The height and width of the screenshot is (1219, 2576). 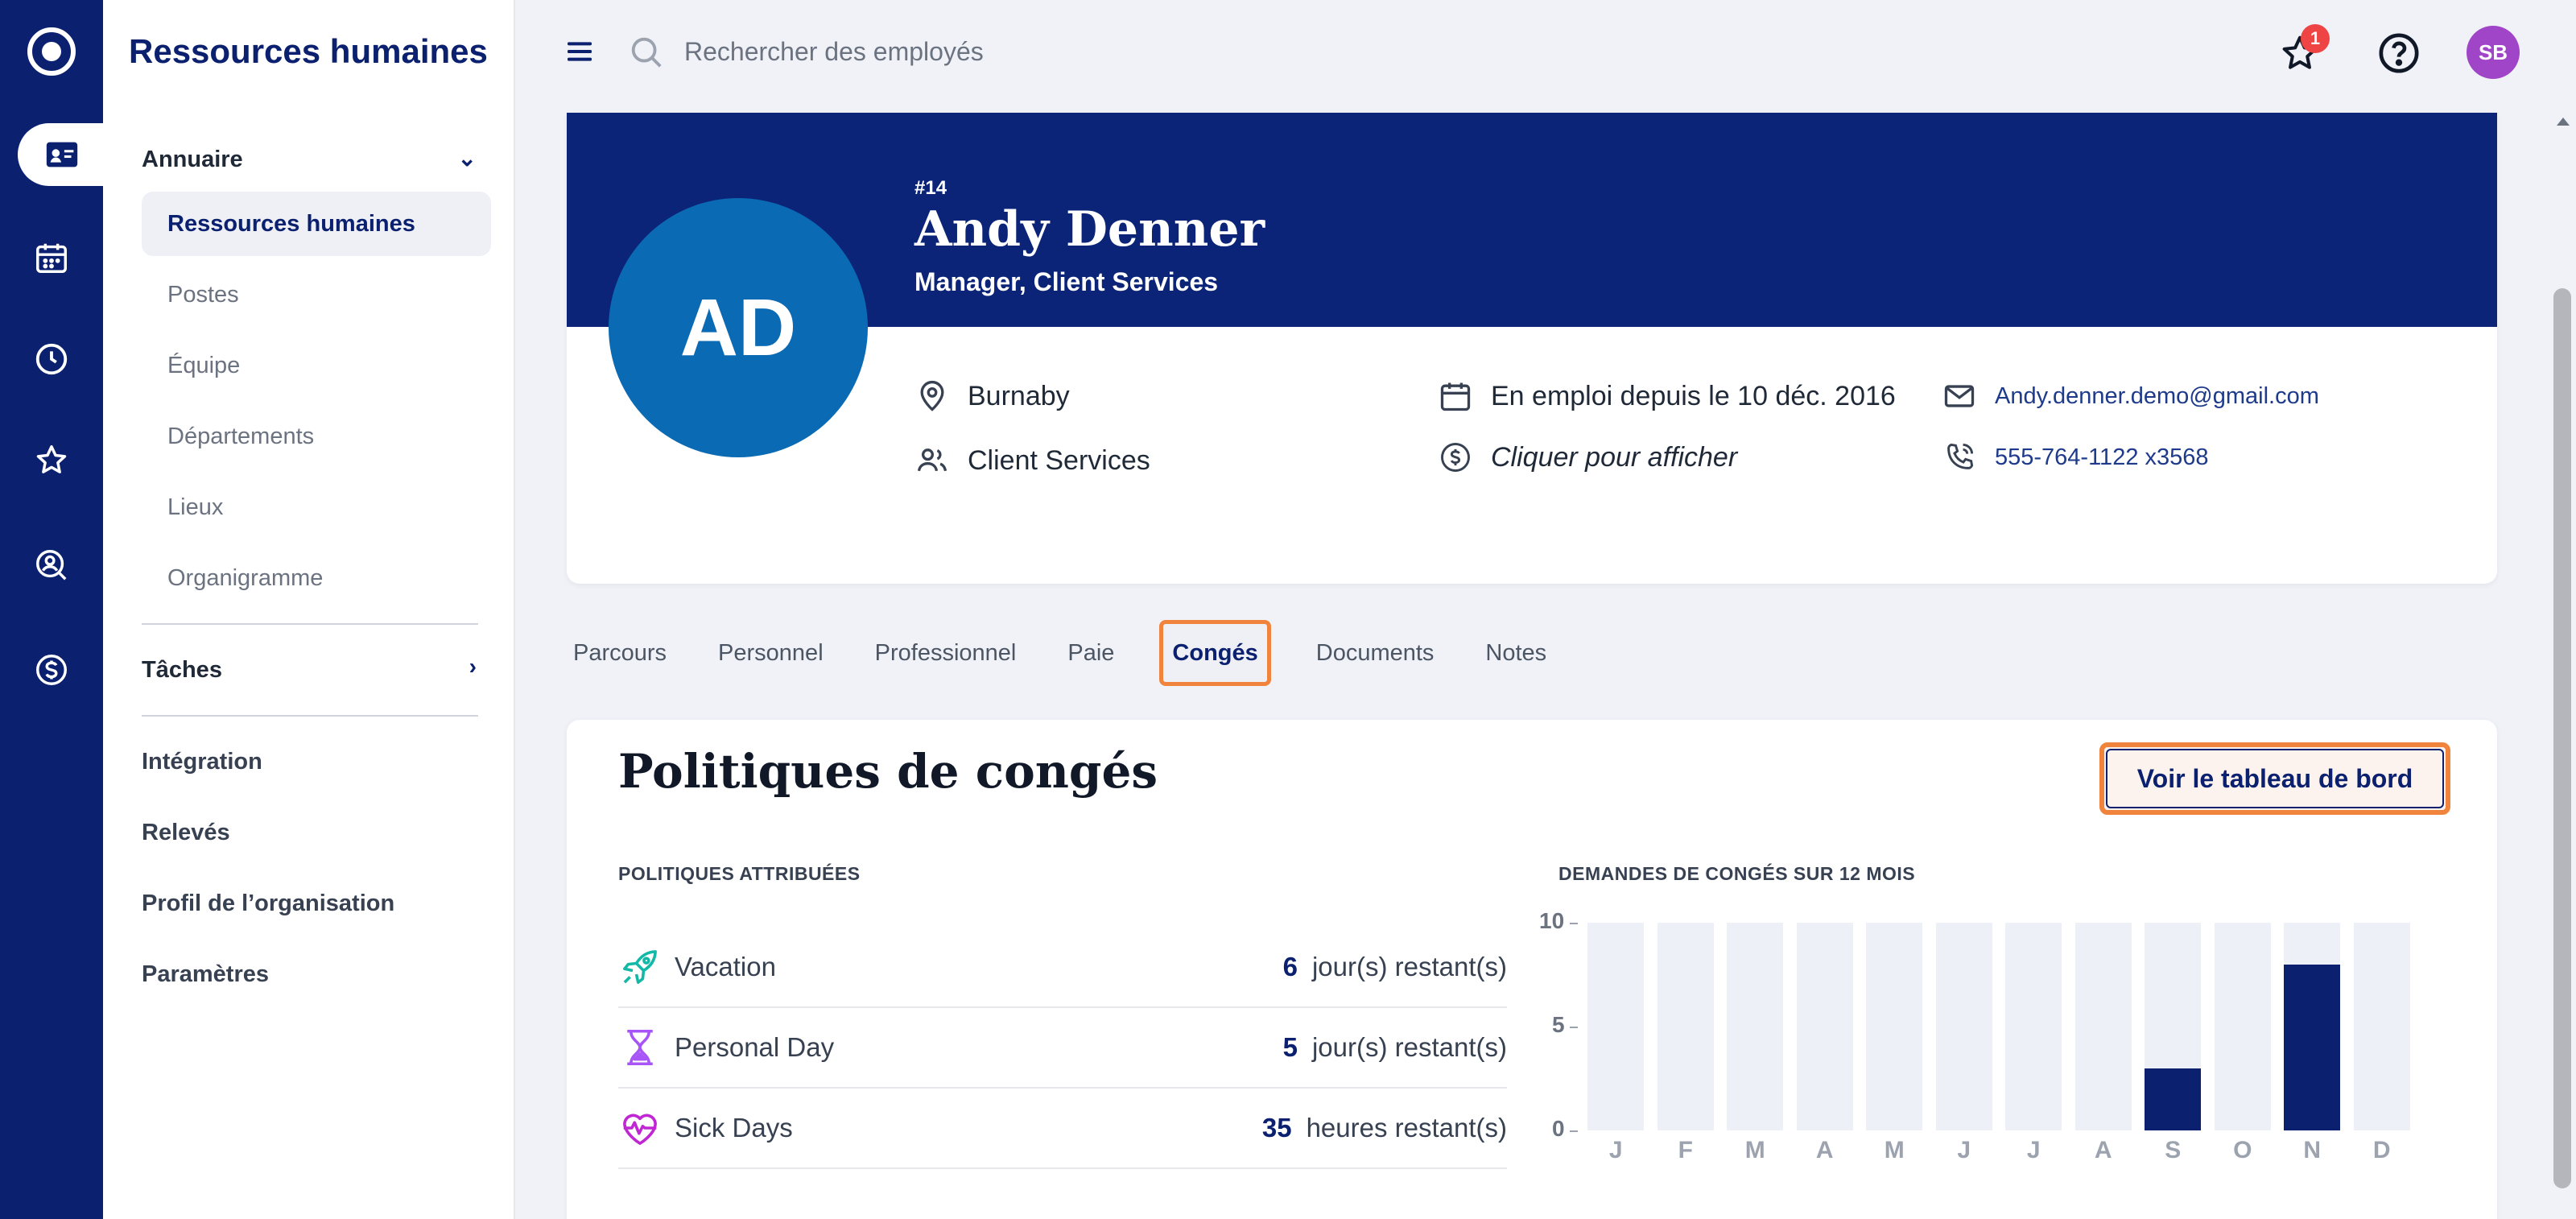 I want to click on page-scrollbar, so click(x=2562, y=662).